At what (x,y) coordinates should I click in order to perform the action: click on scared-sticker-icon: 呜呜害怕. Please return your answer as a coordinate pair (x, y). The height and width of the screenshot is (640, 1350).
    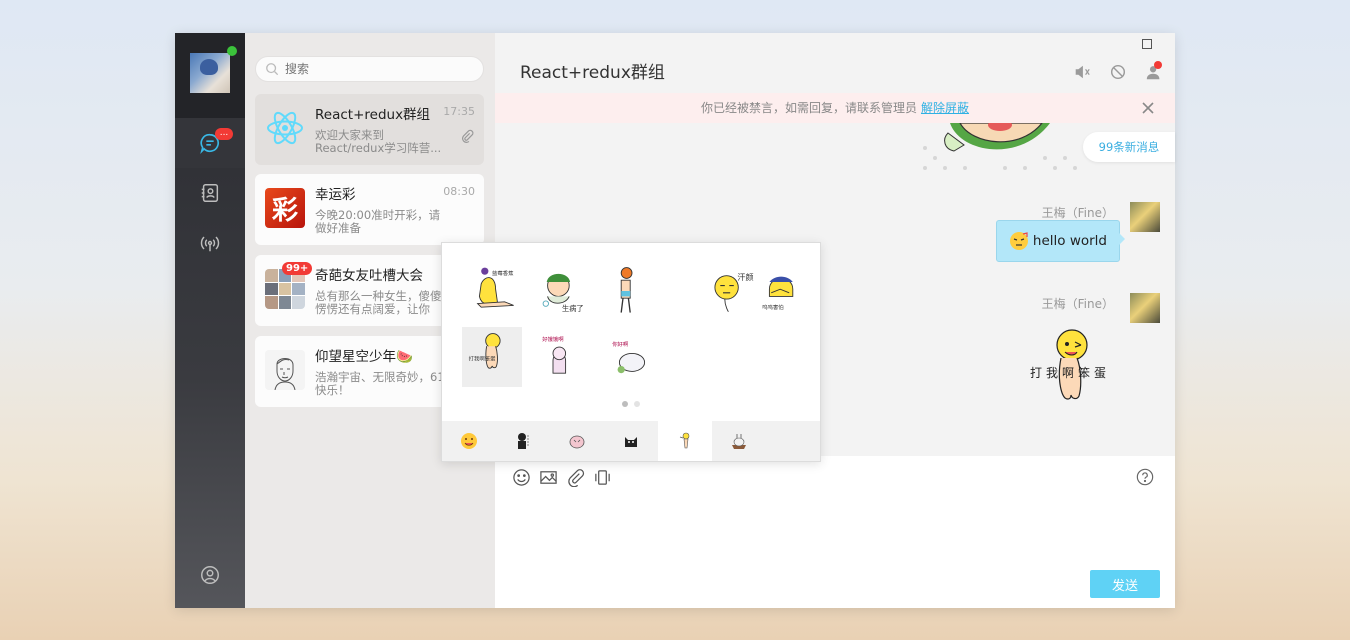
    Looking at the image, I should click on (778, 293).